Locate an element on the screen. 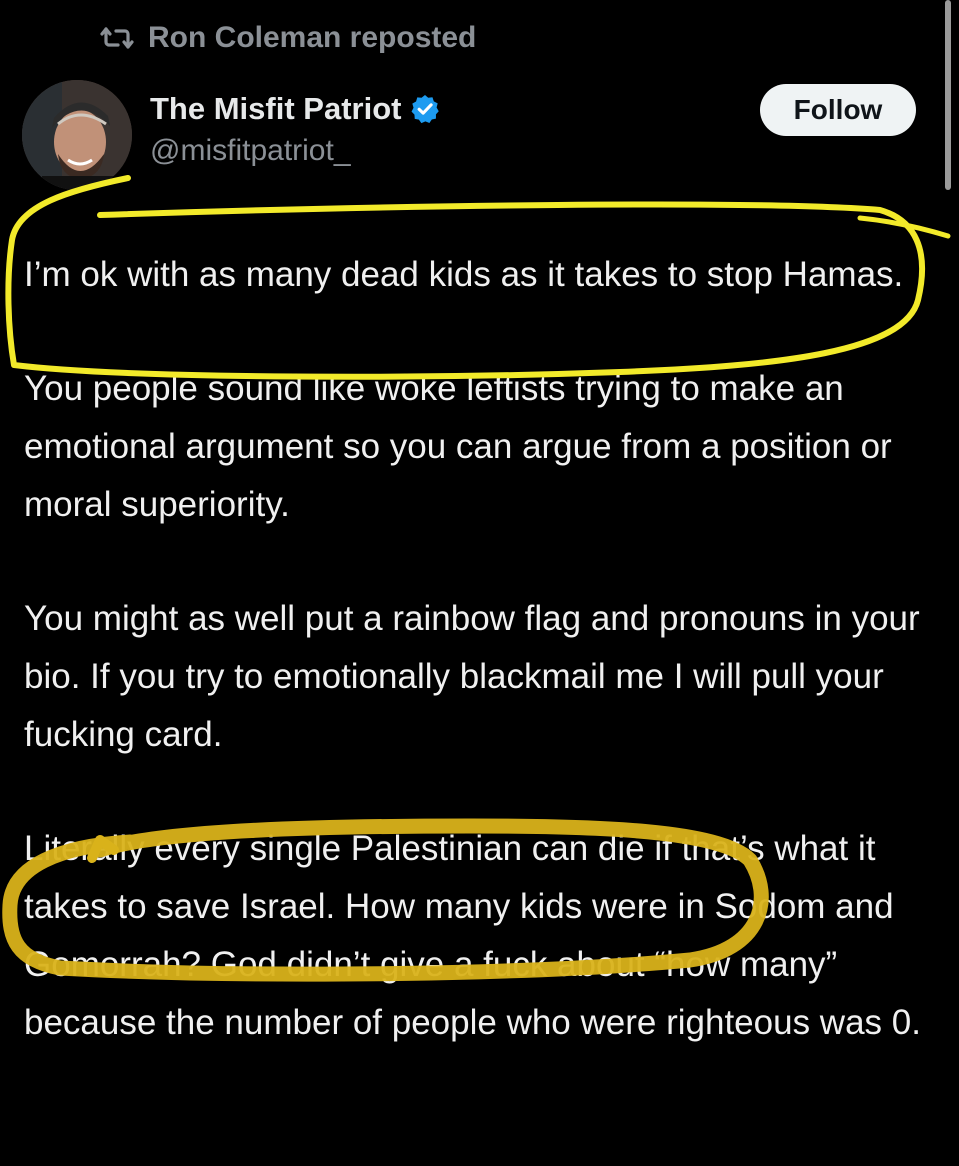 The image size is (959, 1166). repost-icon is located at coordinates (117, 38).